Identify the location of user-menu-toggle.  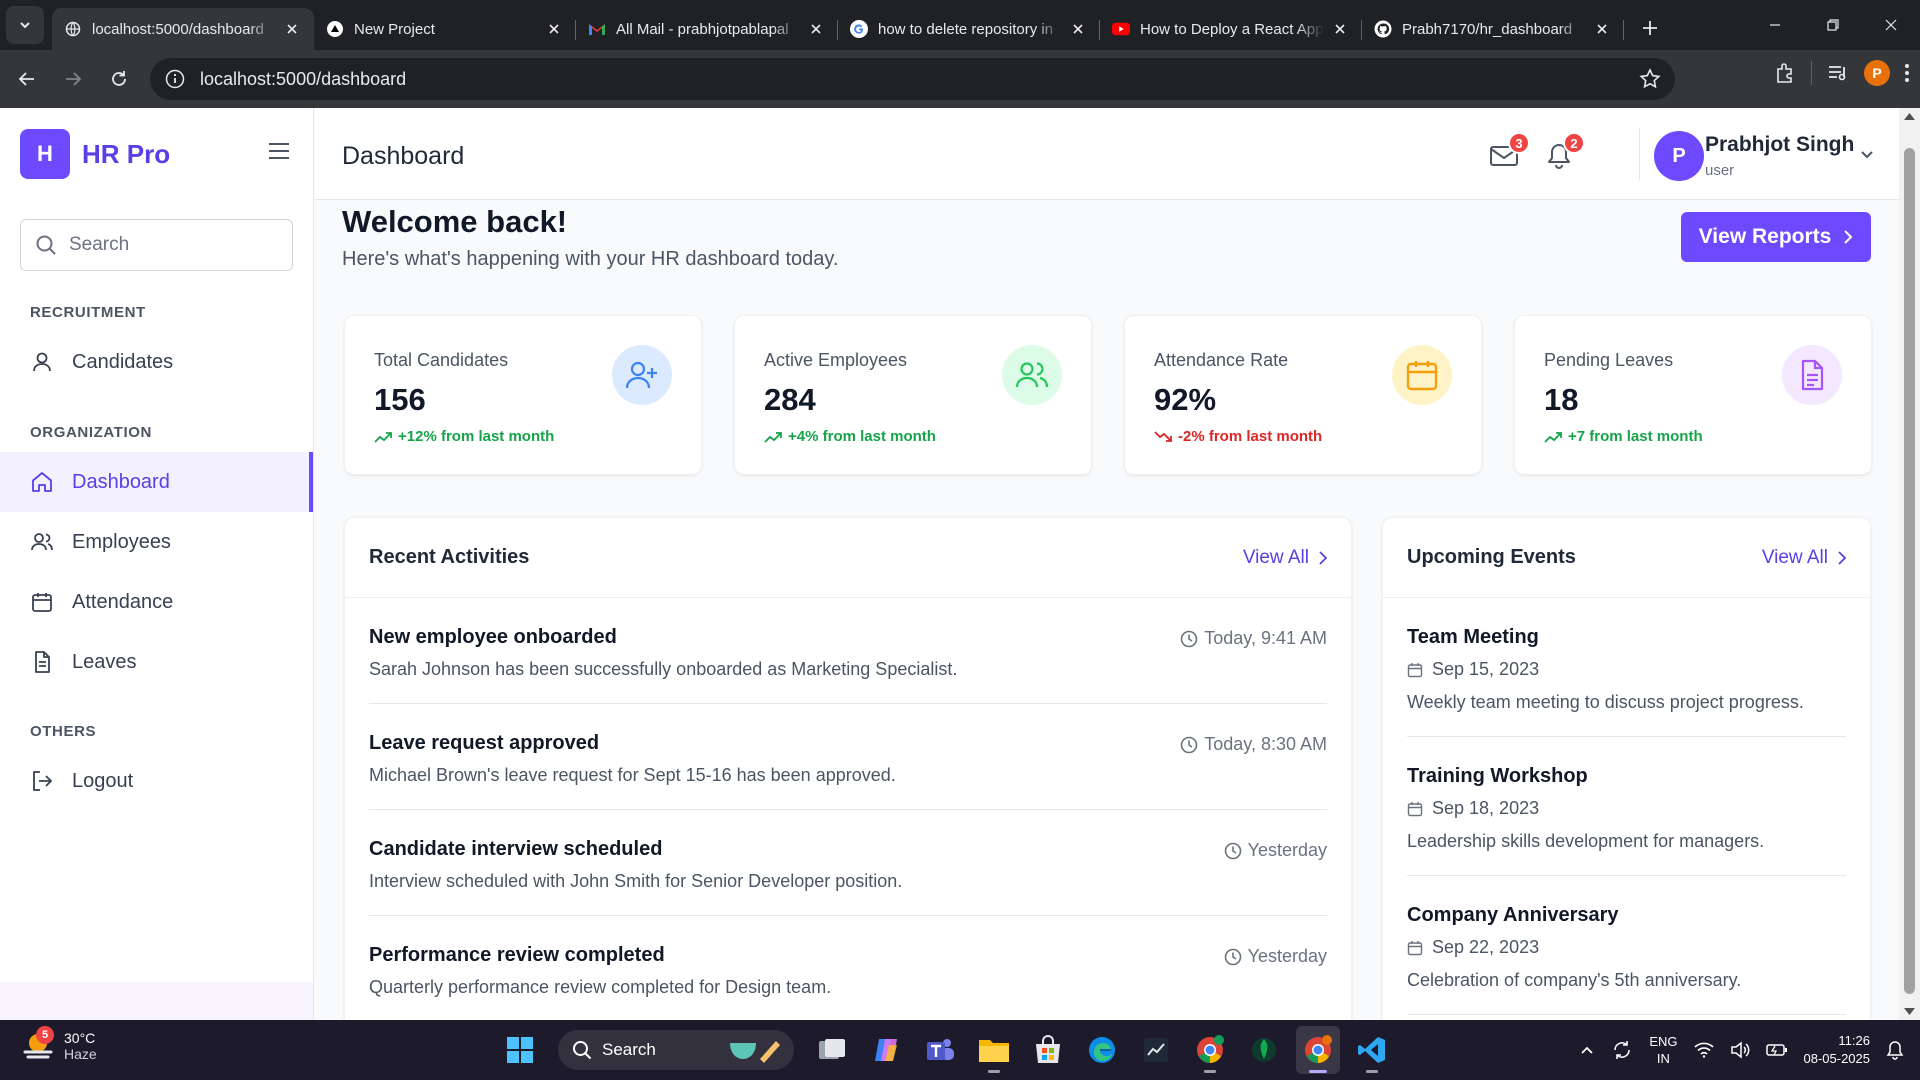
(1867, 154).